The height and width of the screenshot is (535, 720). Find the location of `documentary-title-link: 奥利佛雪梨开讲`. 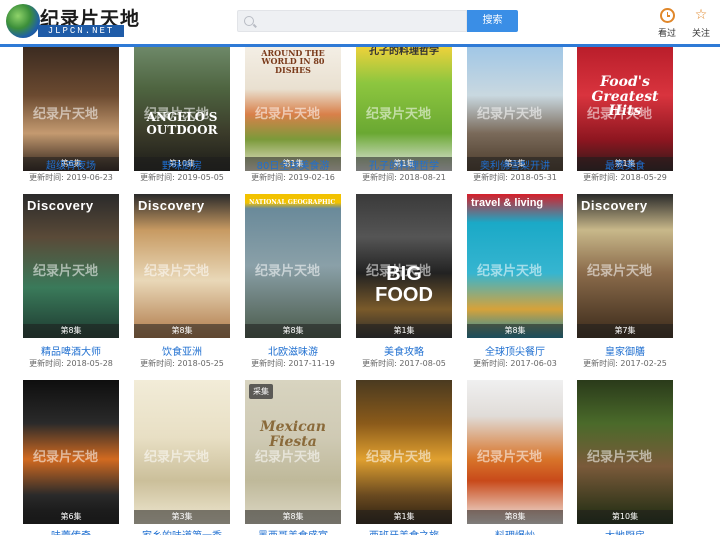

documentary-title-link: 奥利佛雪梨开讲 is located at coordinates (515, 164).